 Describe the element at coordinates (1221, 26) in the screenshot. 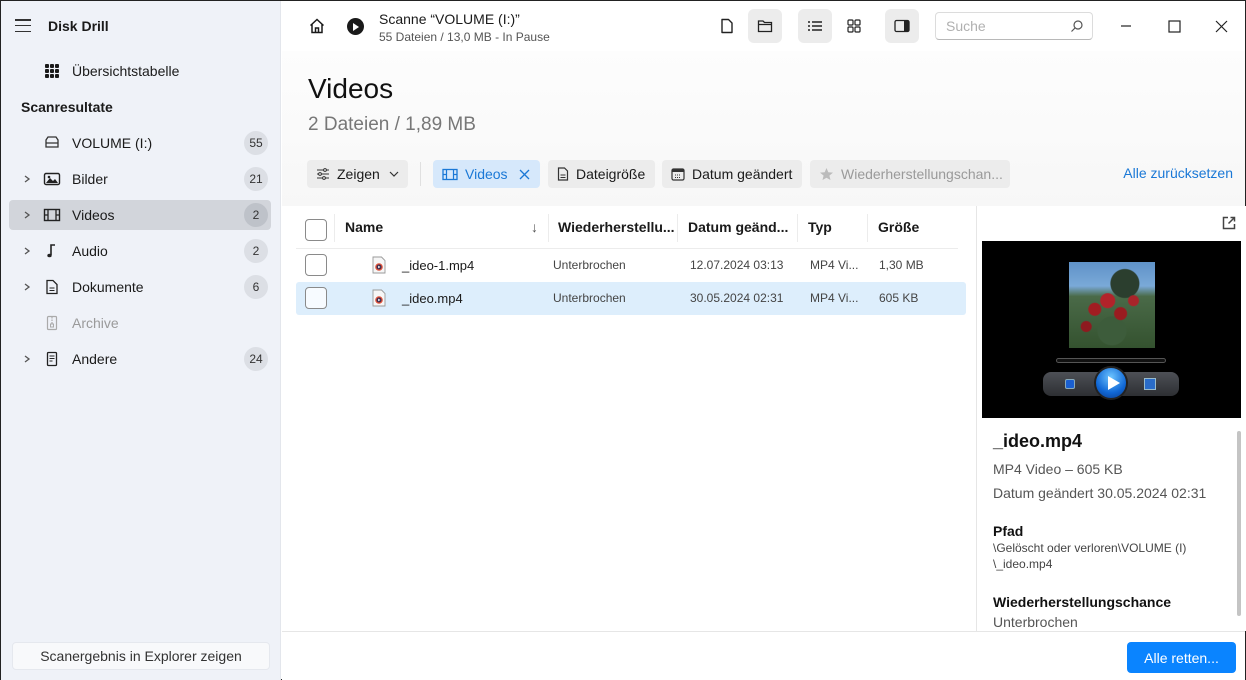

I see `close-button` at that location.